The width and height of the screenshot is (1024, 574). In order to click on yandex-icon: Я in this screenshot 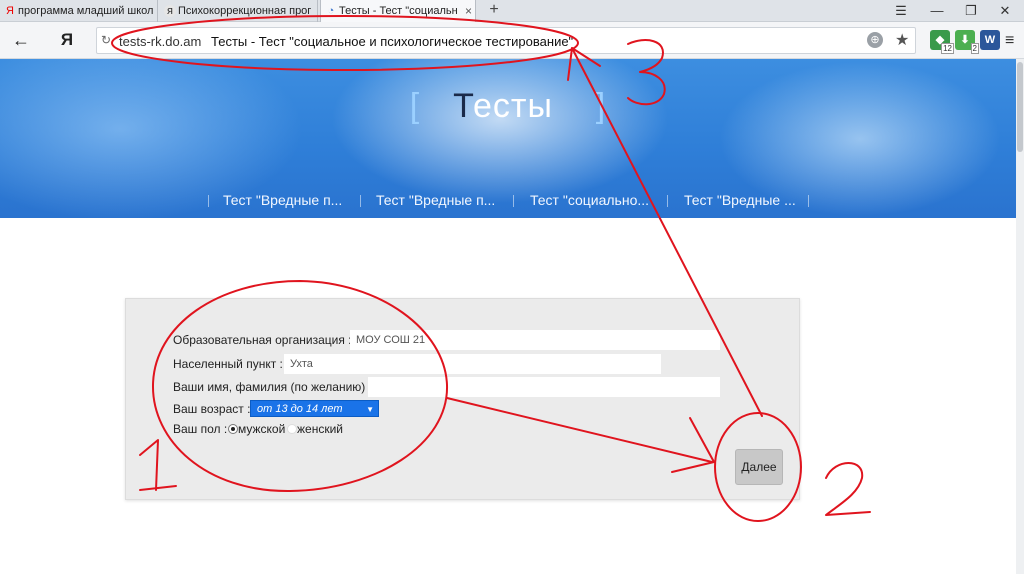, I will do `click(10, 11)`.